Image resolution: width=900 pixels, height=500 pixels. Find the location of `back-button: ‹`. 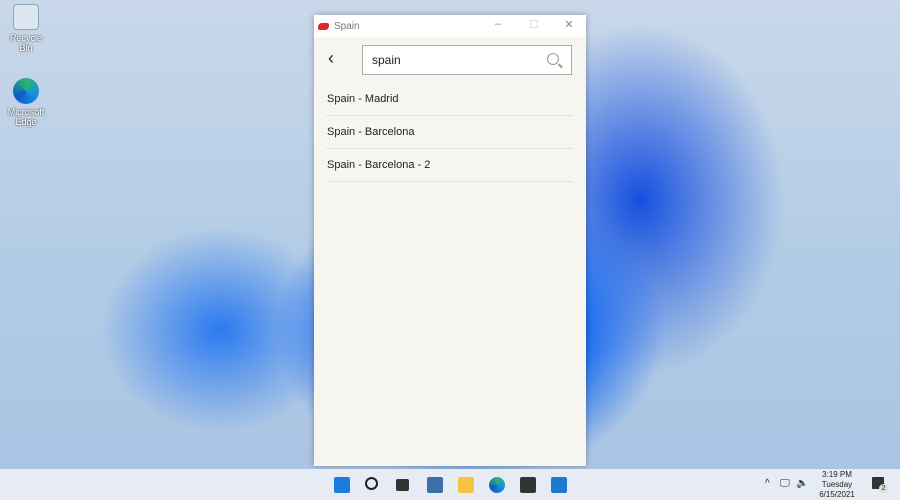

back-button: ‹ is located at coordinates (331, 58).